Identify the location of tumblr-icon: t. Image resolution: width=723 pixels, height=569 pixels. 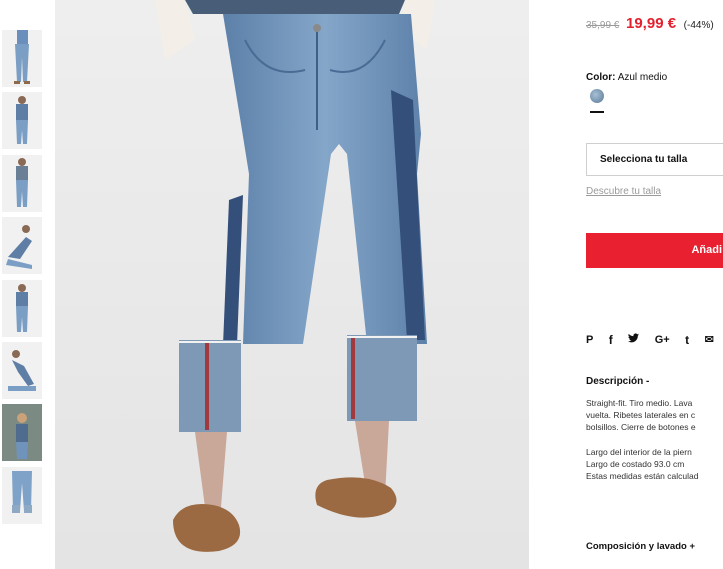
(687, 340).